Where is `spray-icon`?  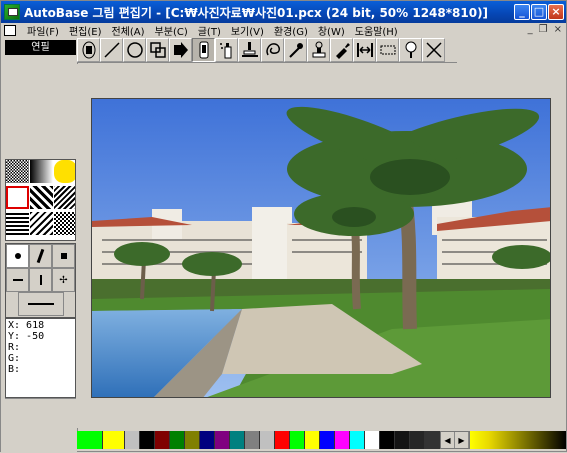
spray-icon is located at coordinates (226, 50).